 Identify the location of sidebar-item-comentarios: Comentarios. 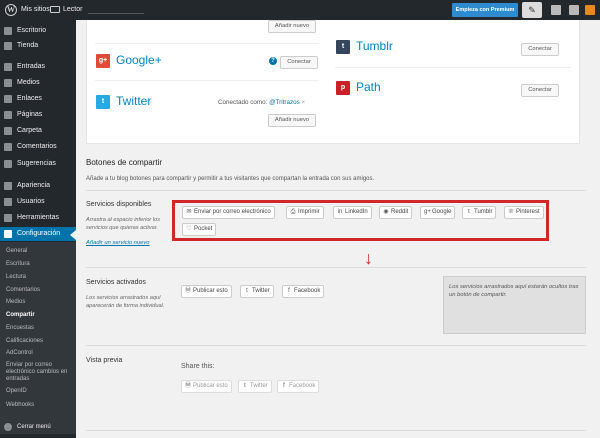
(38, 147).